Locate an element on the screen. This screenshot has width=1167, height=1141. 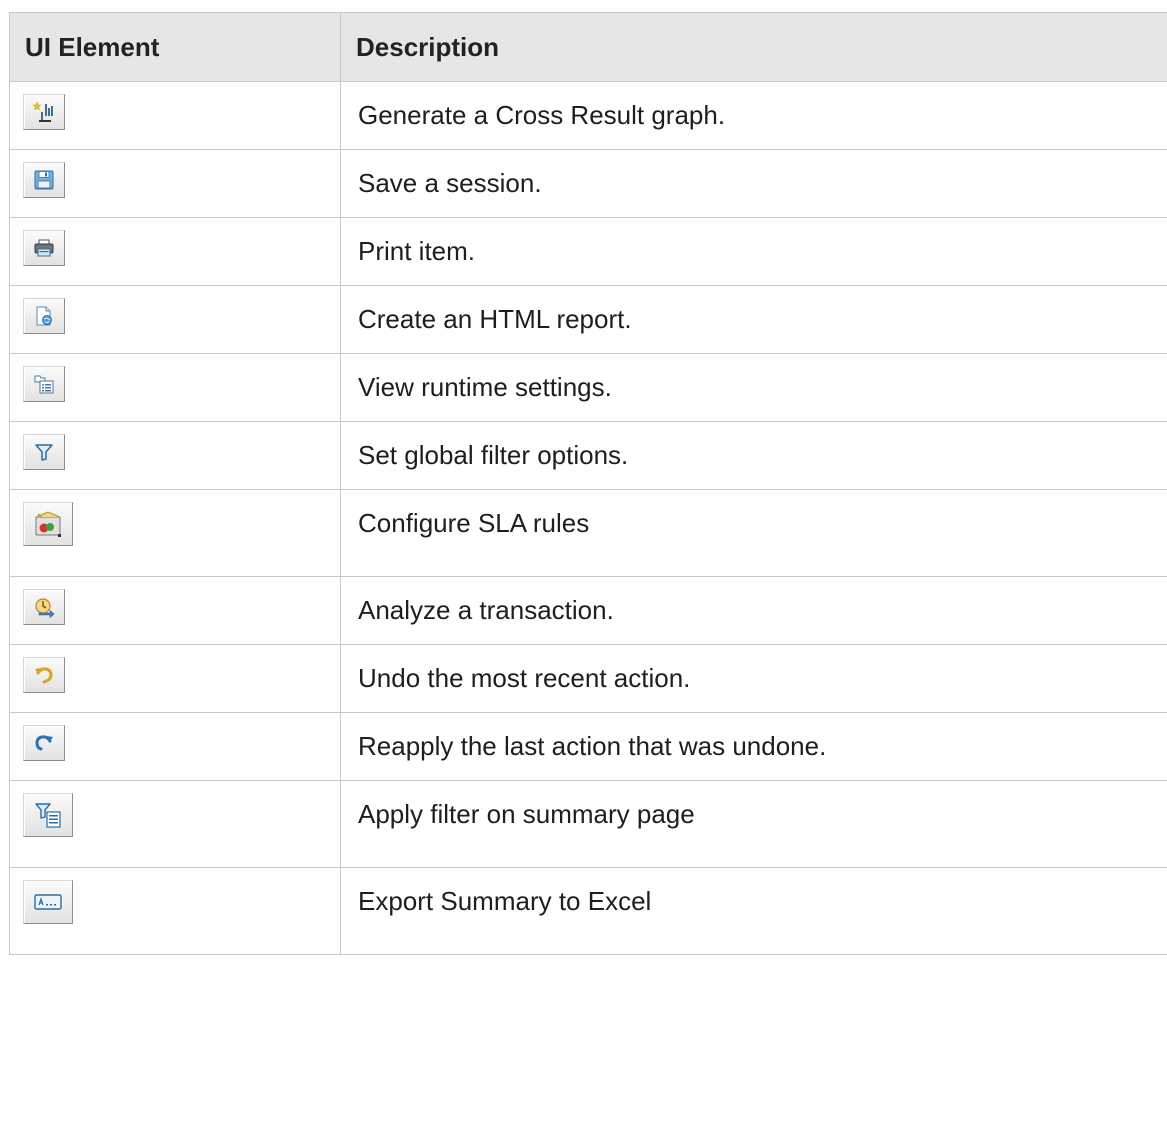
table-row: Analyze a transaction. is located at coordinates (588, 610).